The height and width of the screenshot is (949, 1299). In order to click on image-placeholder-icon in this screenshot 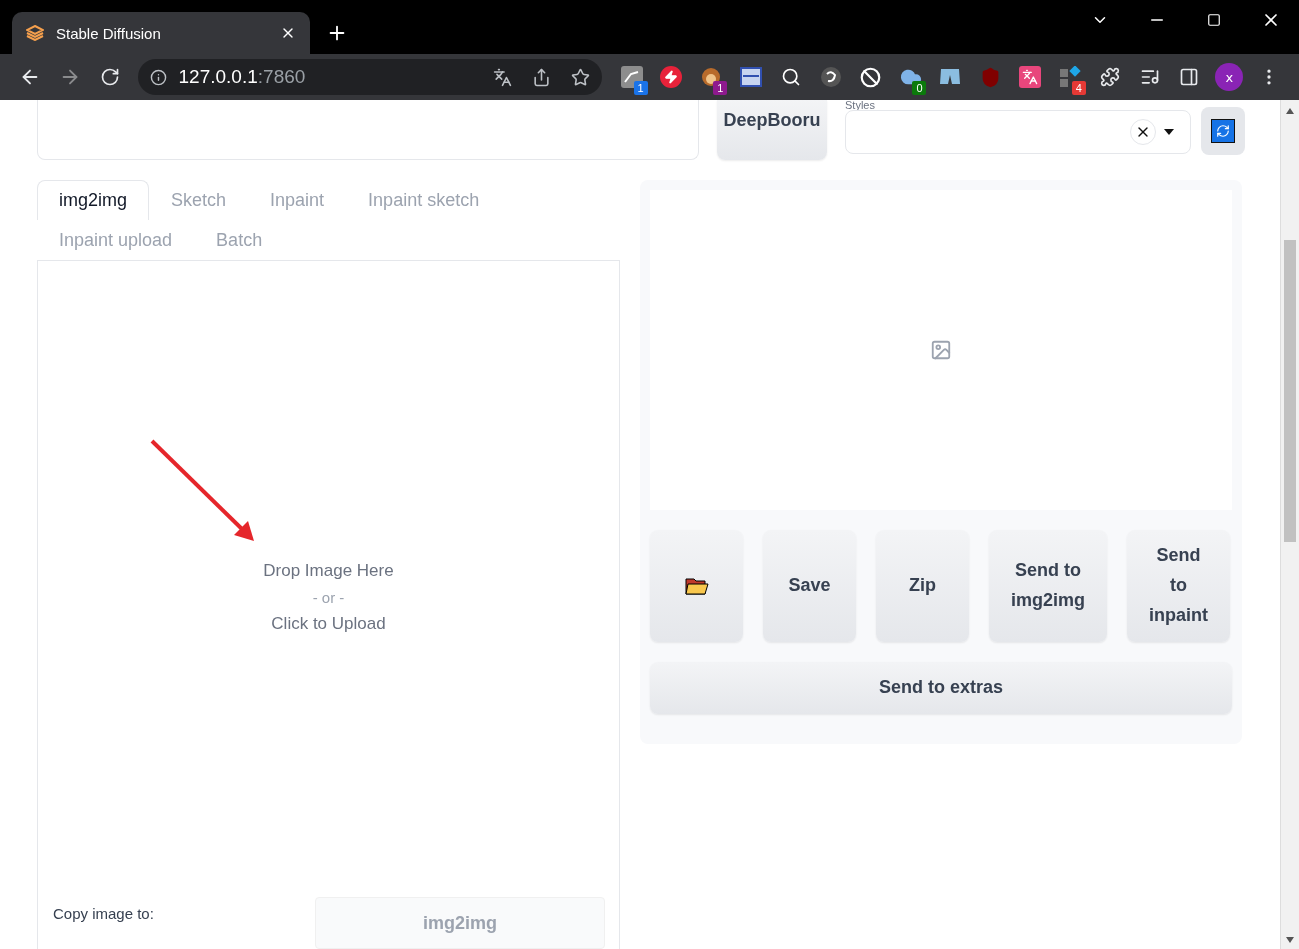, I will do `click(941, 350)`.